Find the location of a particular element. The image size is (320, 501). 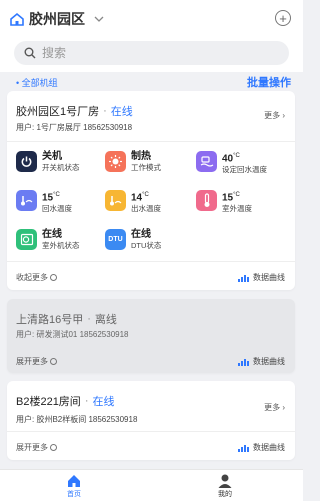

park-name: 胶州园区 is located at coordinates (57, 19).